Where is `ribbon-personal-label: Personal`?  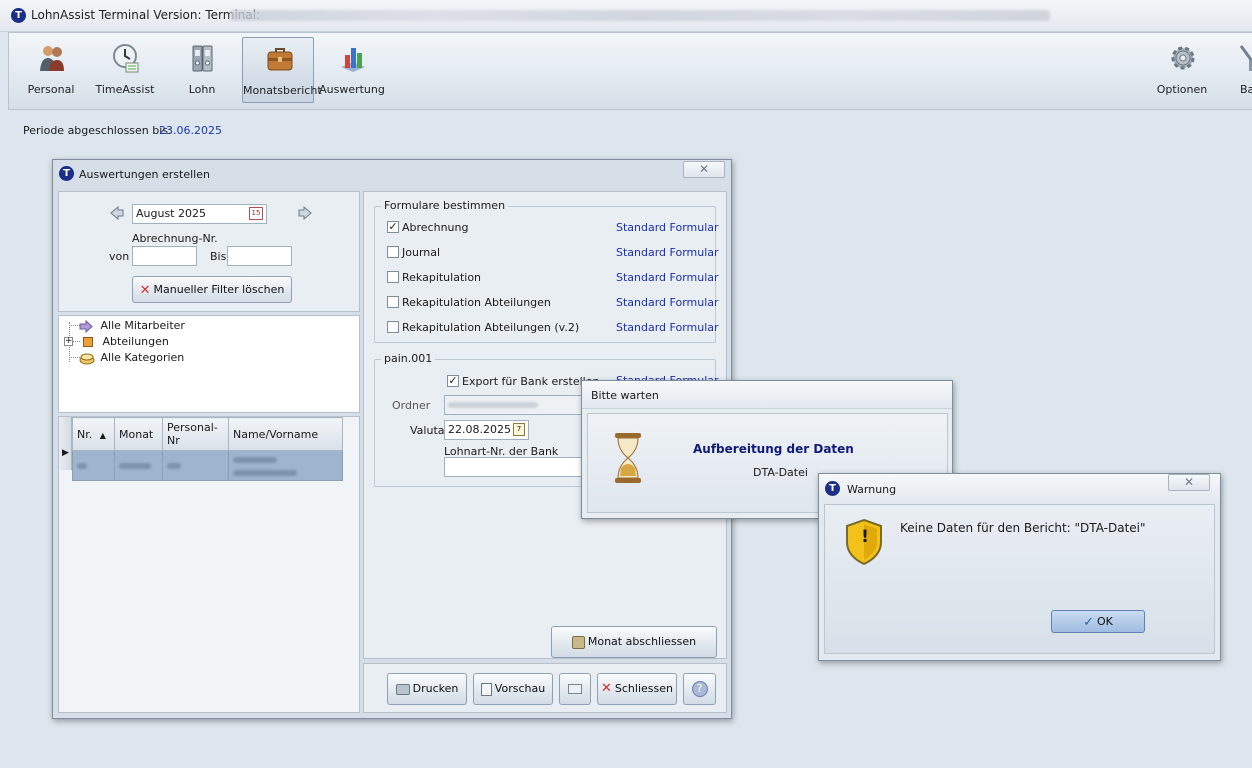
ribbon-personal-label: Personal is located at coordinates (51, 89).